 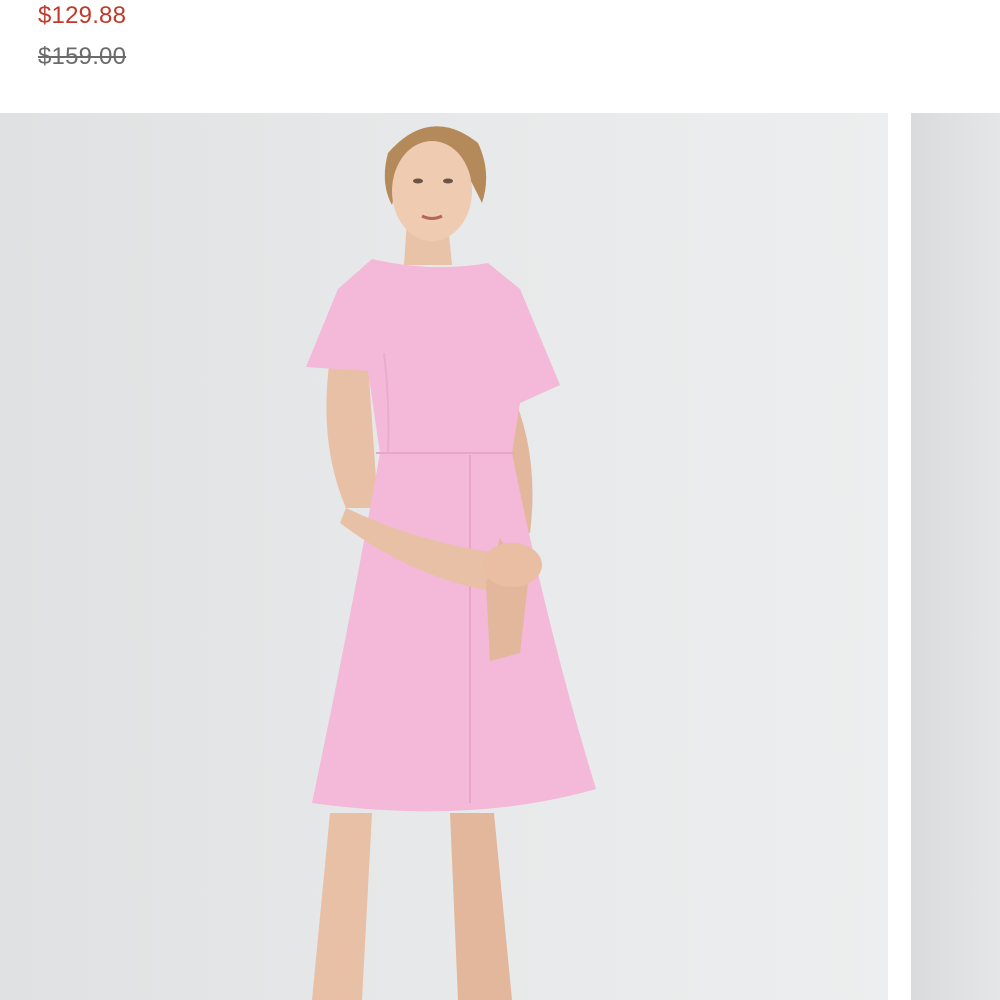 I want to click on next-product-image, so click(x=955, y=556).